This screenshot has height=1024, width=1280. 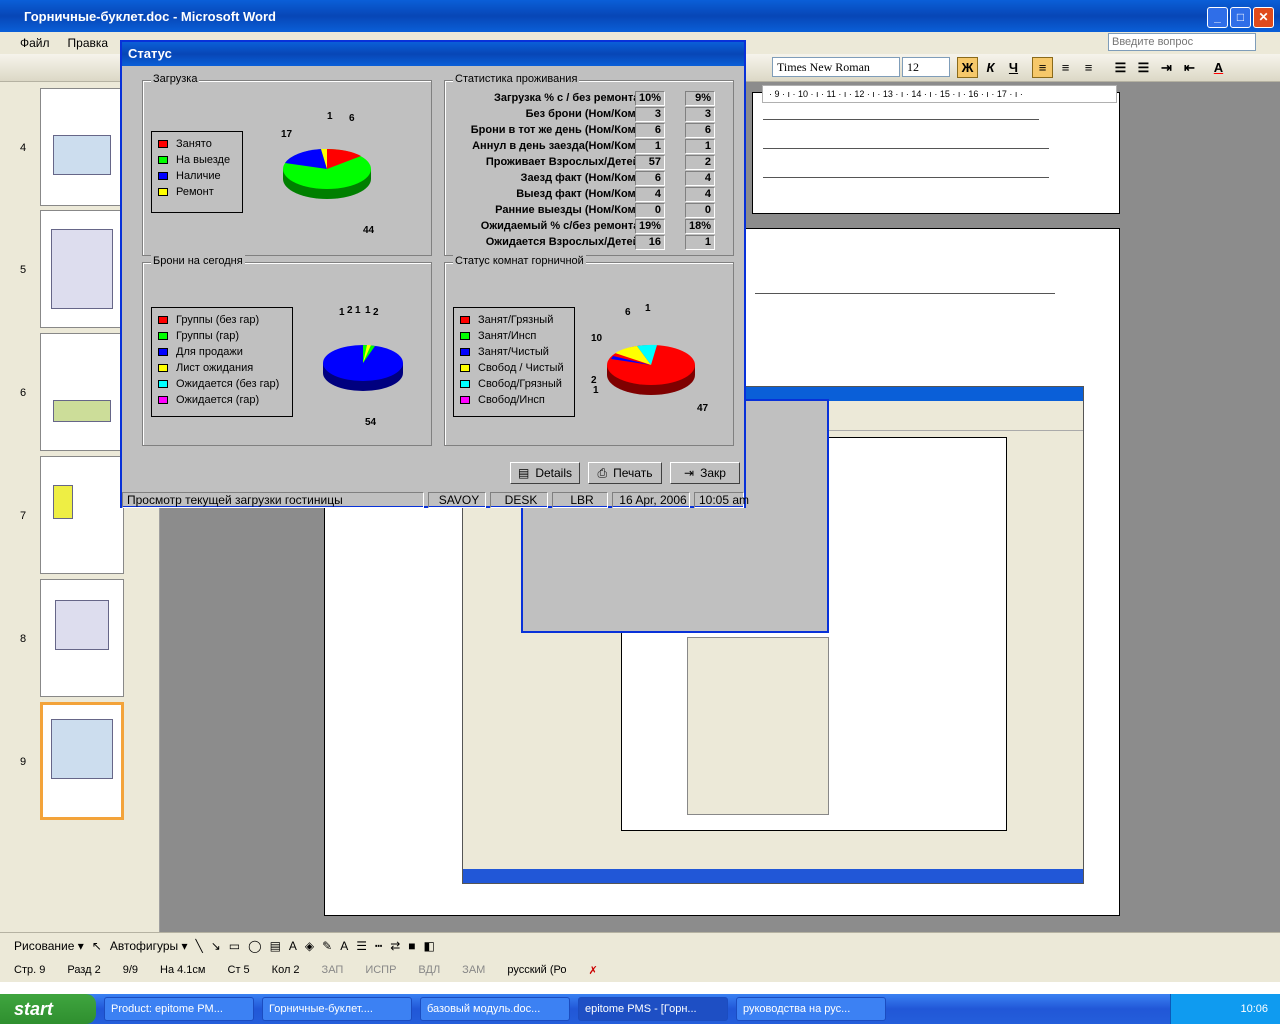 I want to click on close-button: ✕, so click(x=1263, y=17).